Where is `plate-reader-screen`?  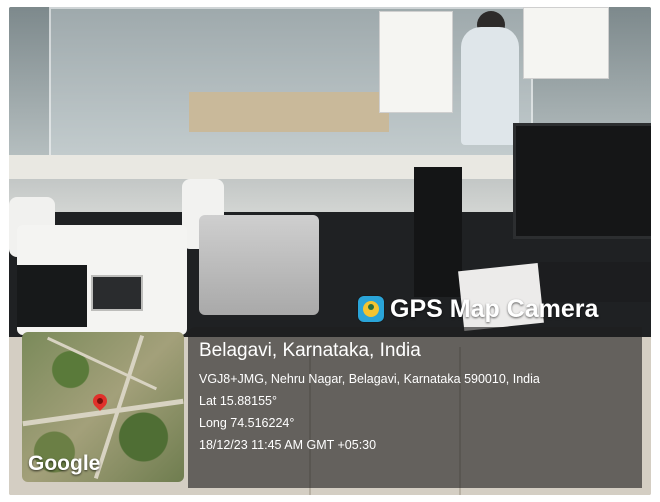
plate-reader-screen is located at coordinates (117, 293).